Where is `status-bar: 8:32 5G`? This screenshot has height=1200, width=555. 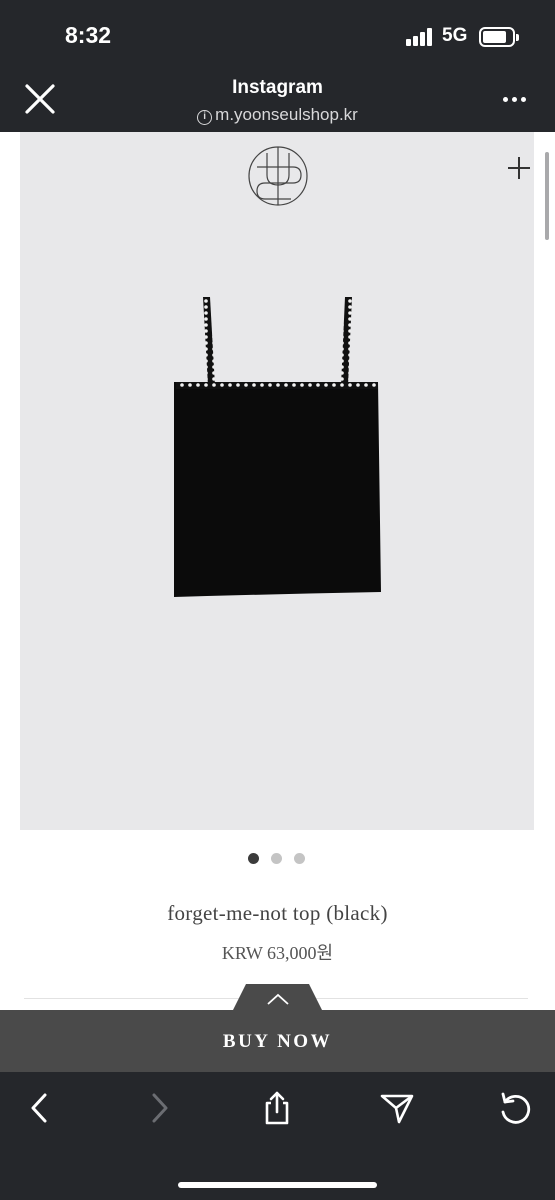 status-bar: 8:32 5G is located at coordinates (277, 32).